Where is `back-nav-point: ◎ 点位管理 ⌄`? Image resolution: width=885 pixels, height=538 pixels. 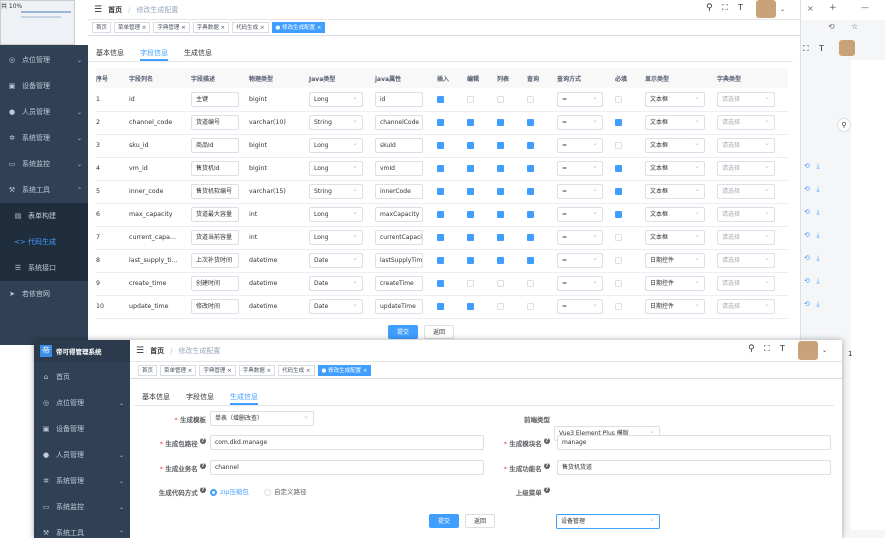 back-nav-point: ◎ 点位管理 ⌄ is located at coordinates (44, 60).